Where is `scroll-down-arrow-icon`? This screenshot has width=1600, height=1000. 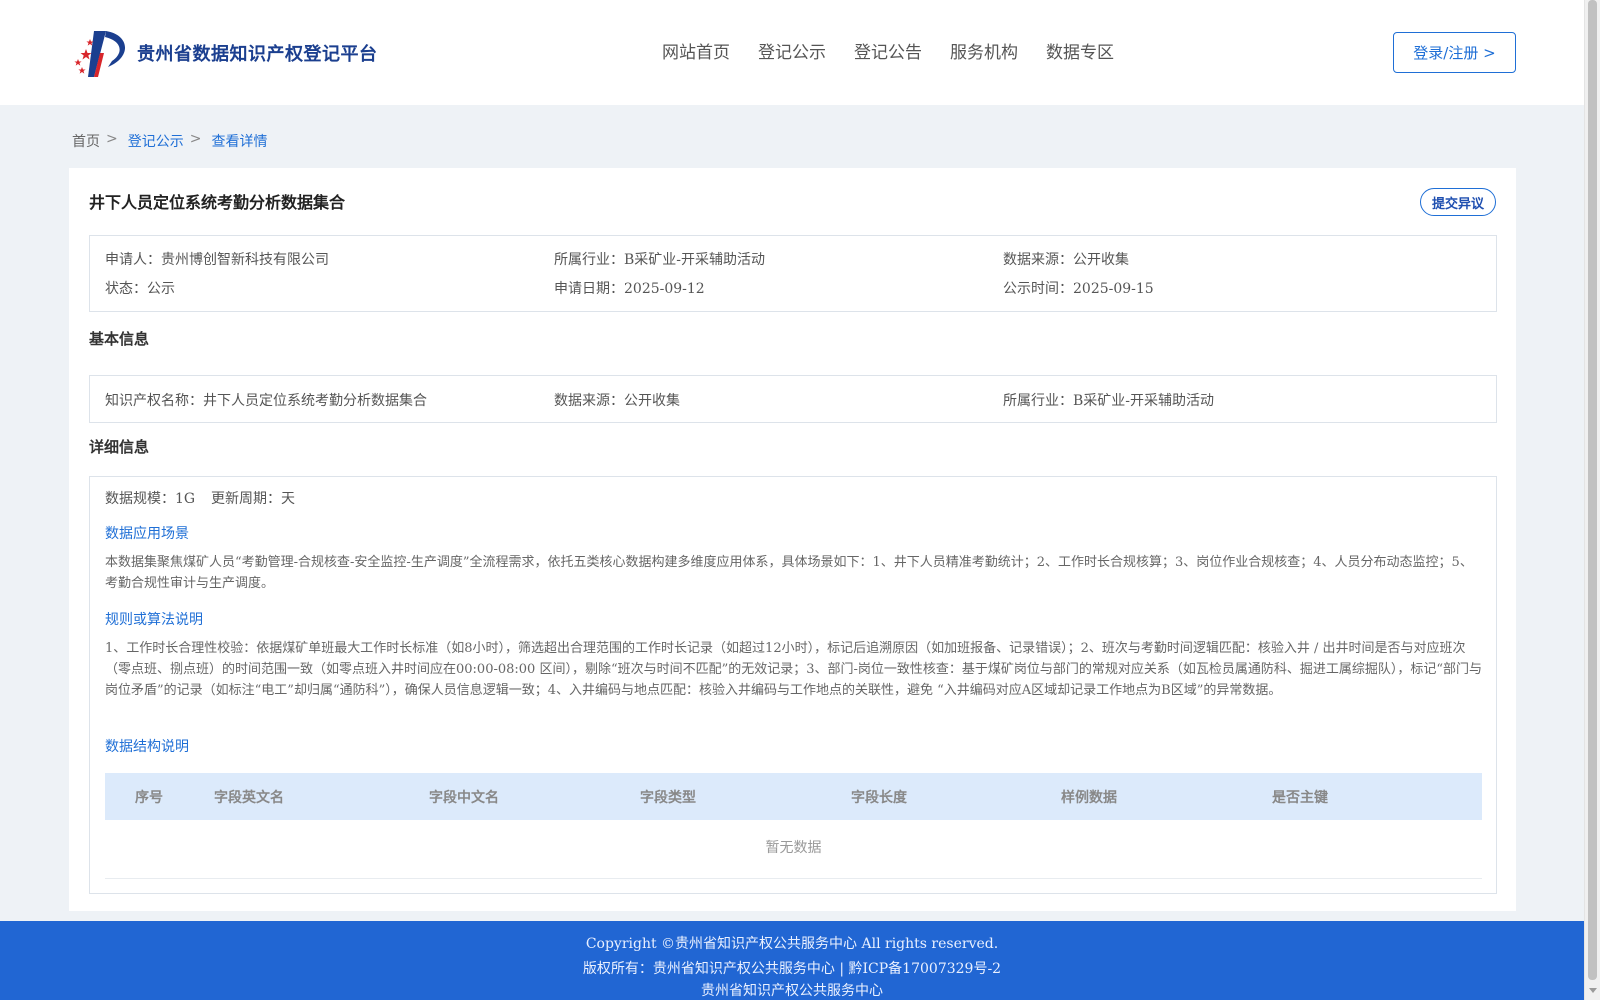
scroll-down-arrow-icon is located at coordinates (1593, 990).